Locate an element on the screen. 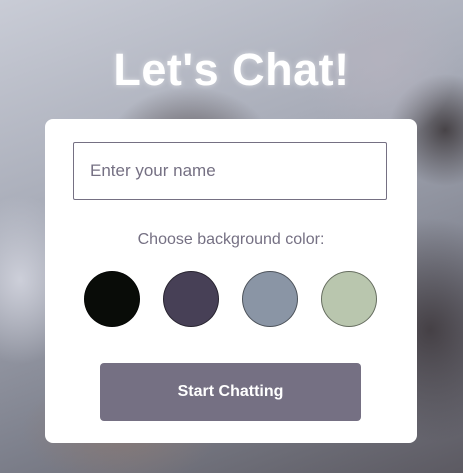 Image resolution: width=463 pixels, height=473 pixels. start-chatting-button: Start Chatting is located at coordinates (230, 392).